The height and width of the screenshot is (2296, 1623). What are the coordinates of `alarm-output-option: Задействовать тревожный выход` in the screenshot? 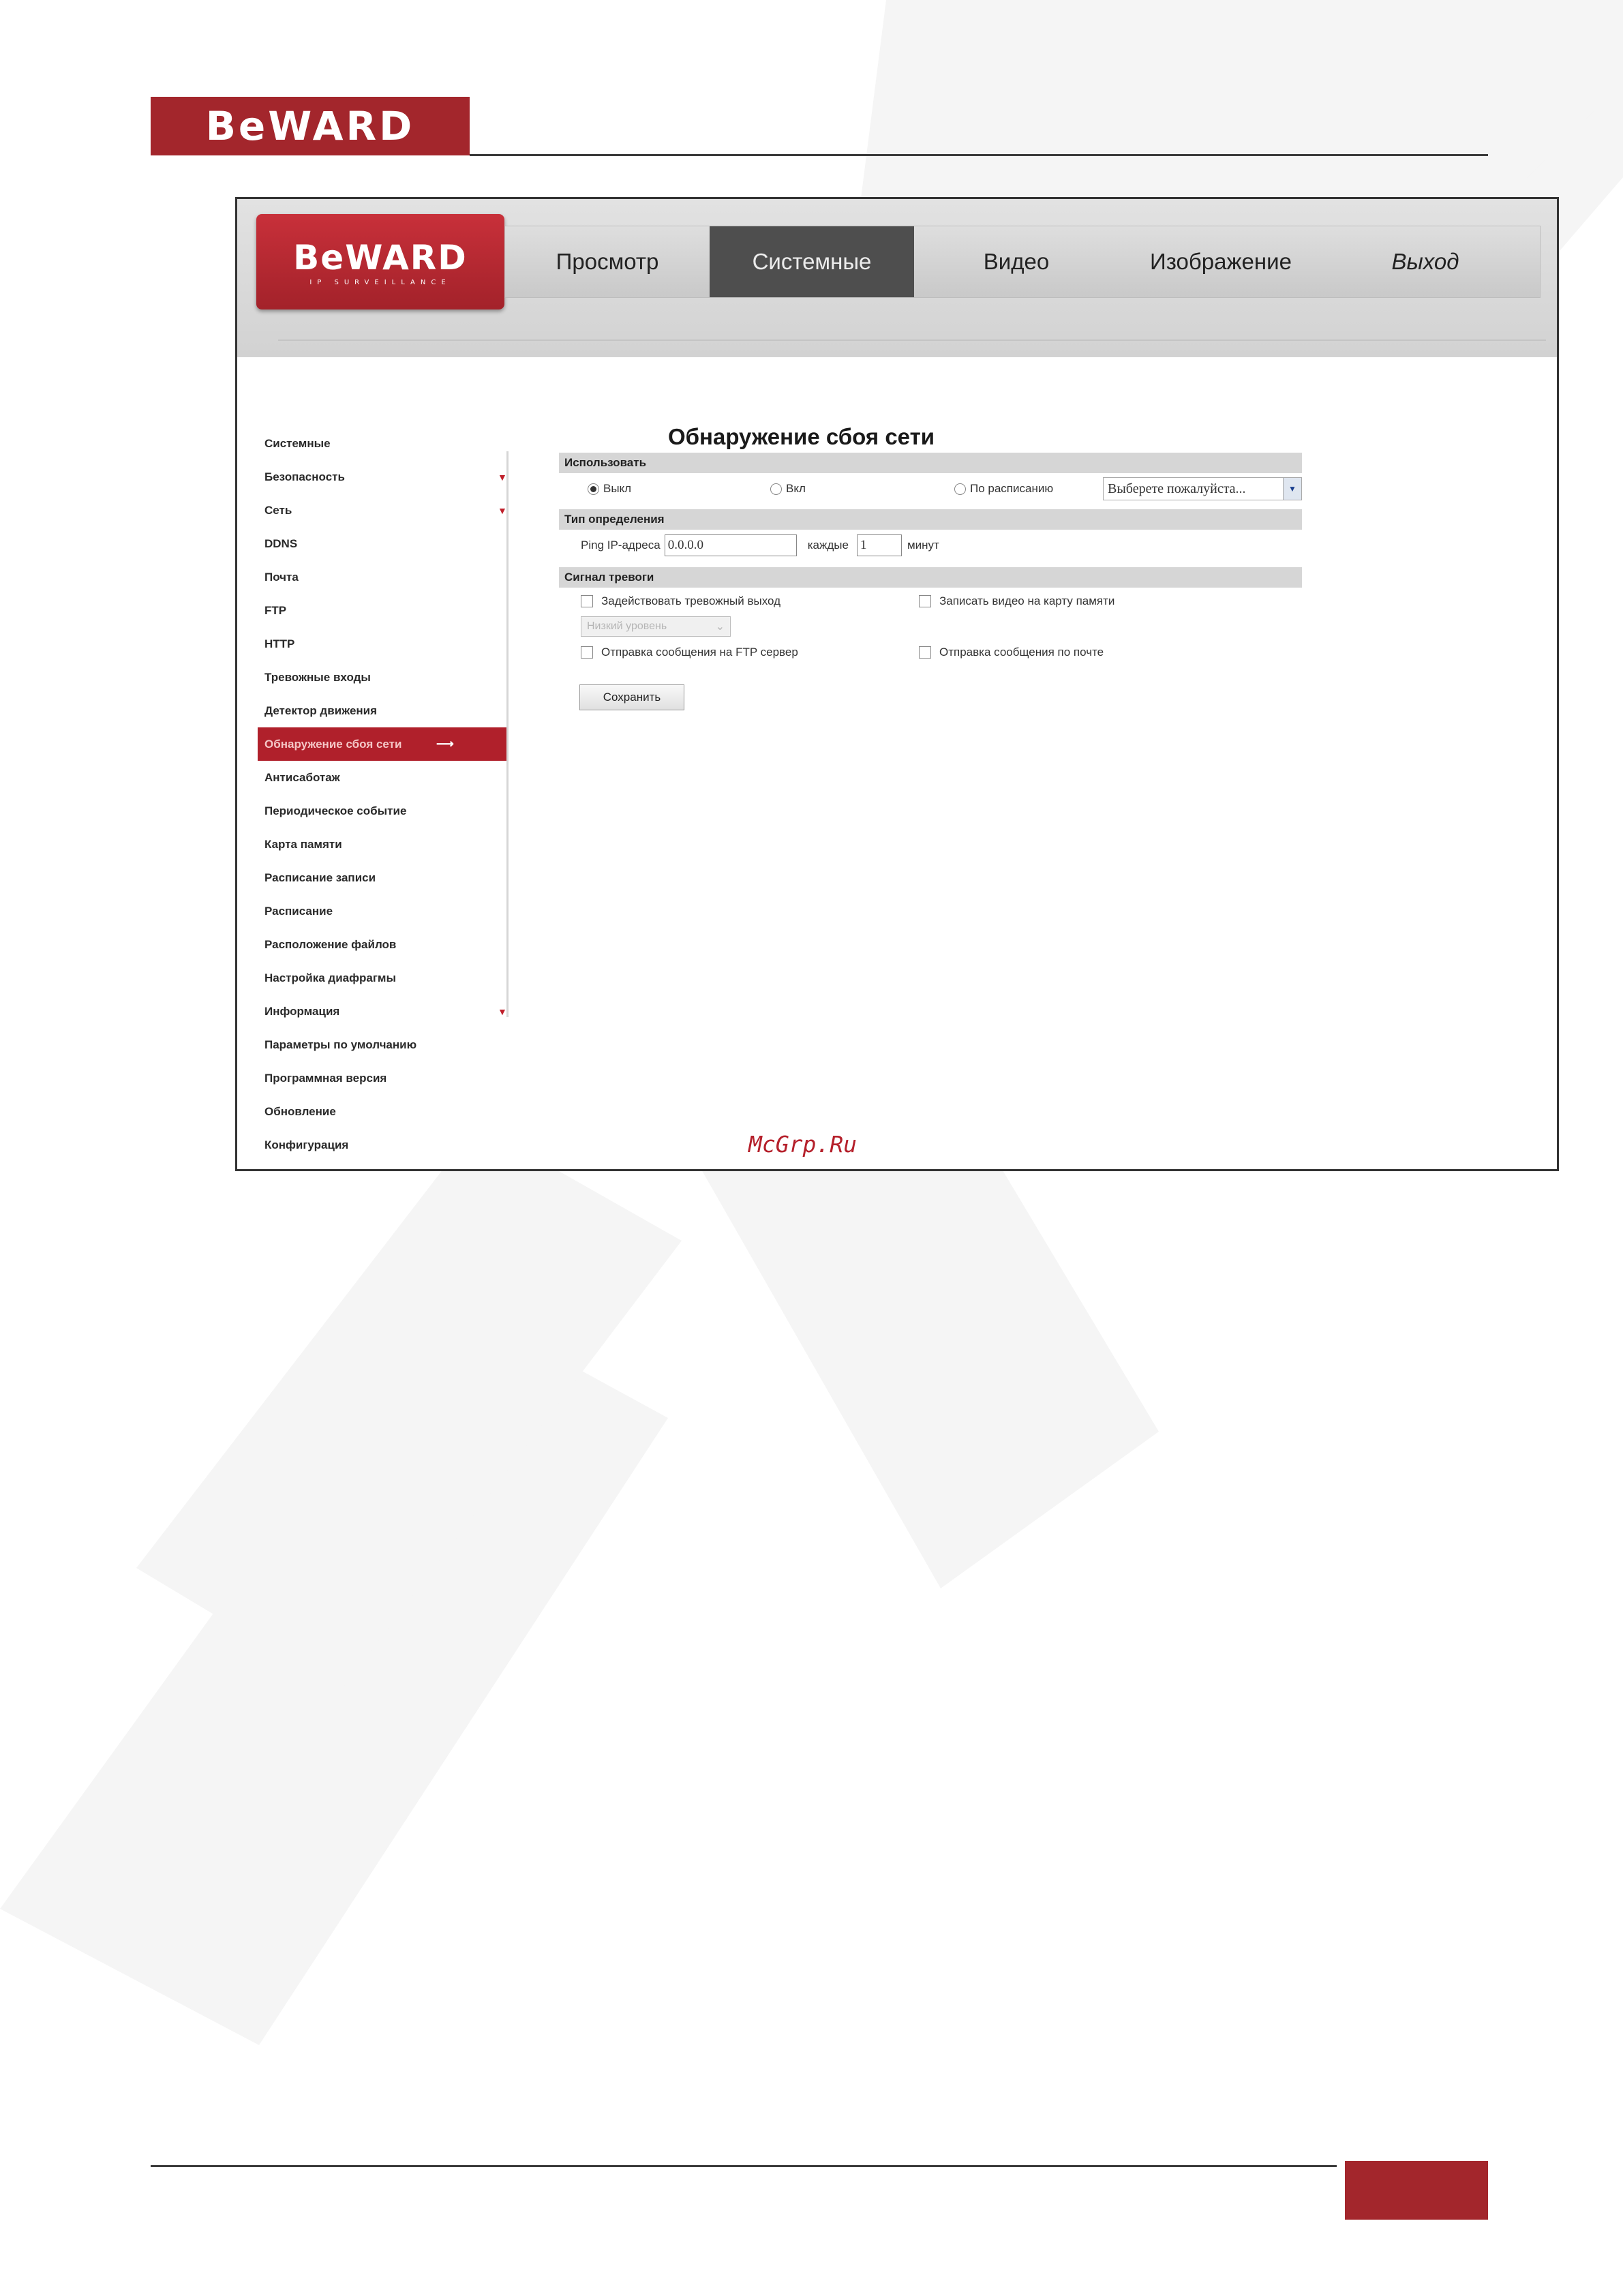 It's located at (680, 601).